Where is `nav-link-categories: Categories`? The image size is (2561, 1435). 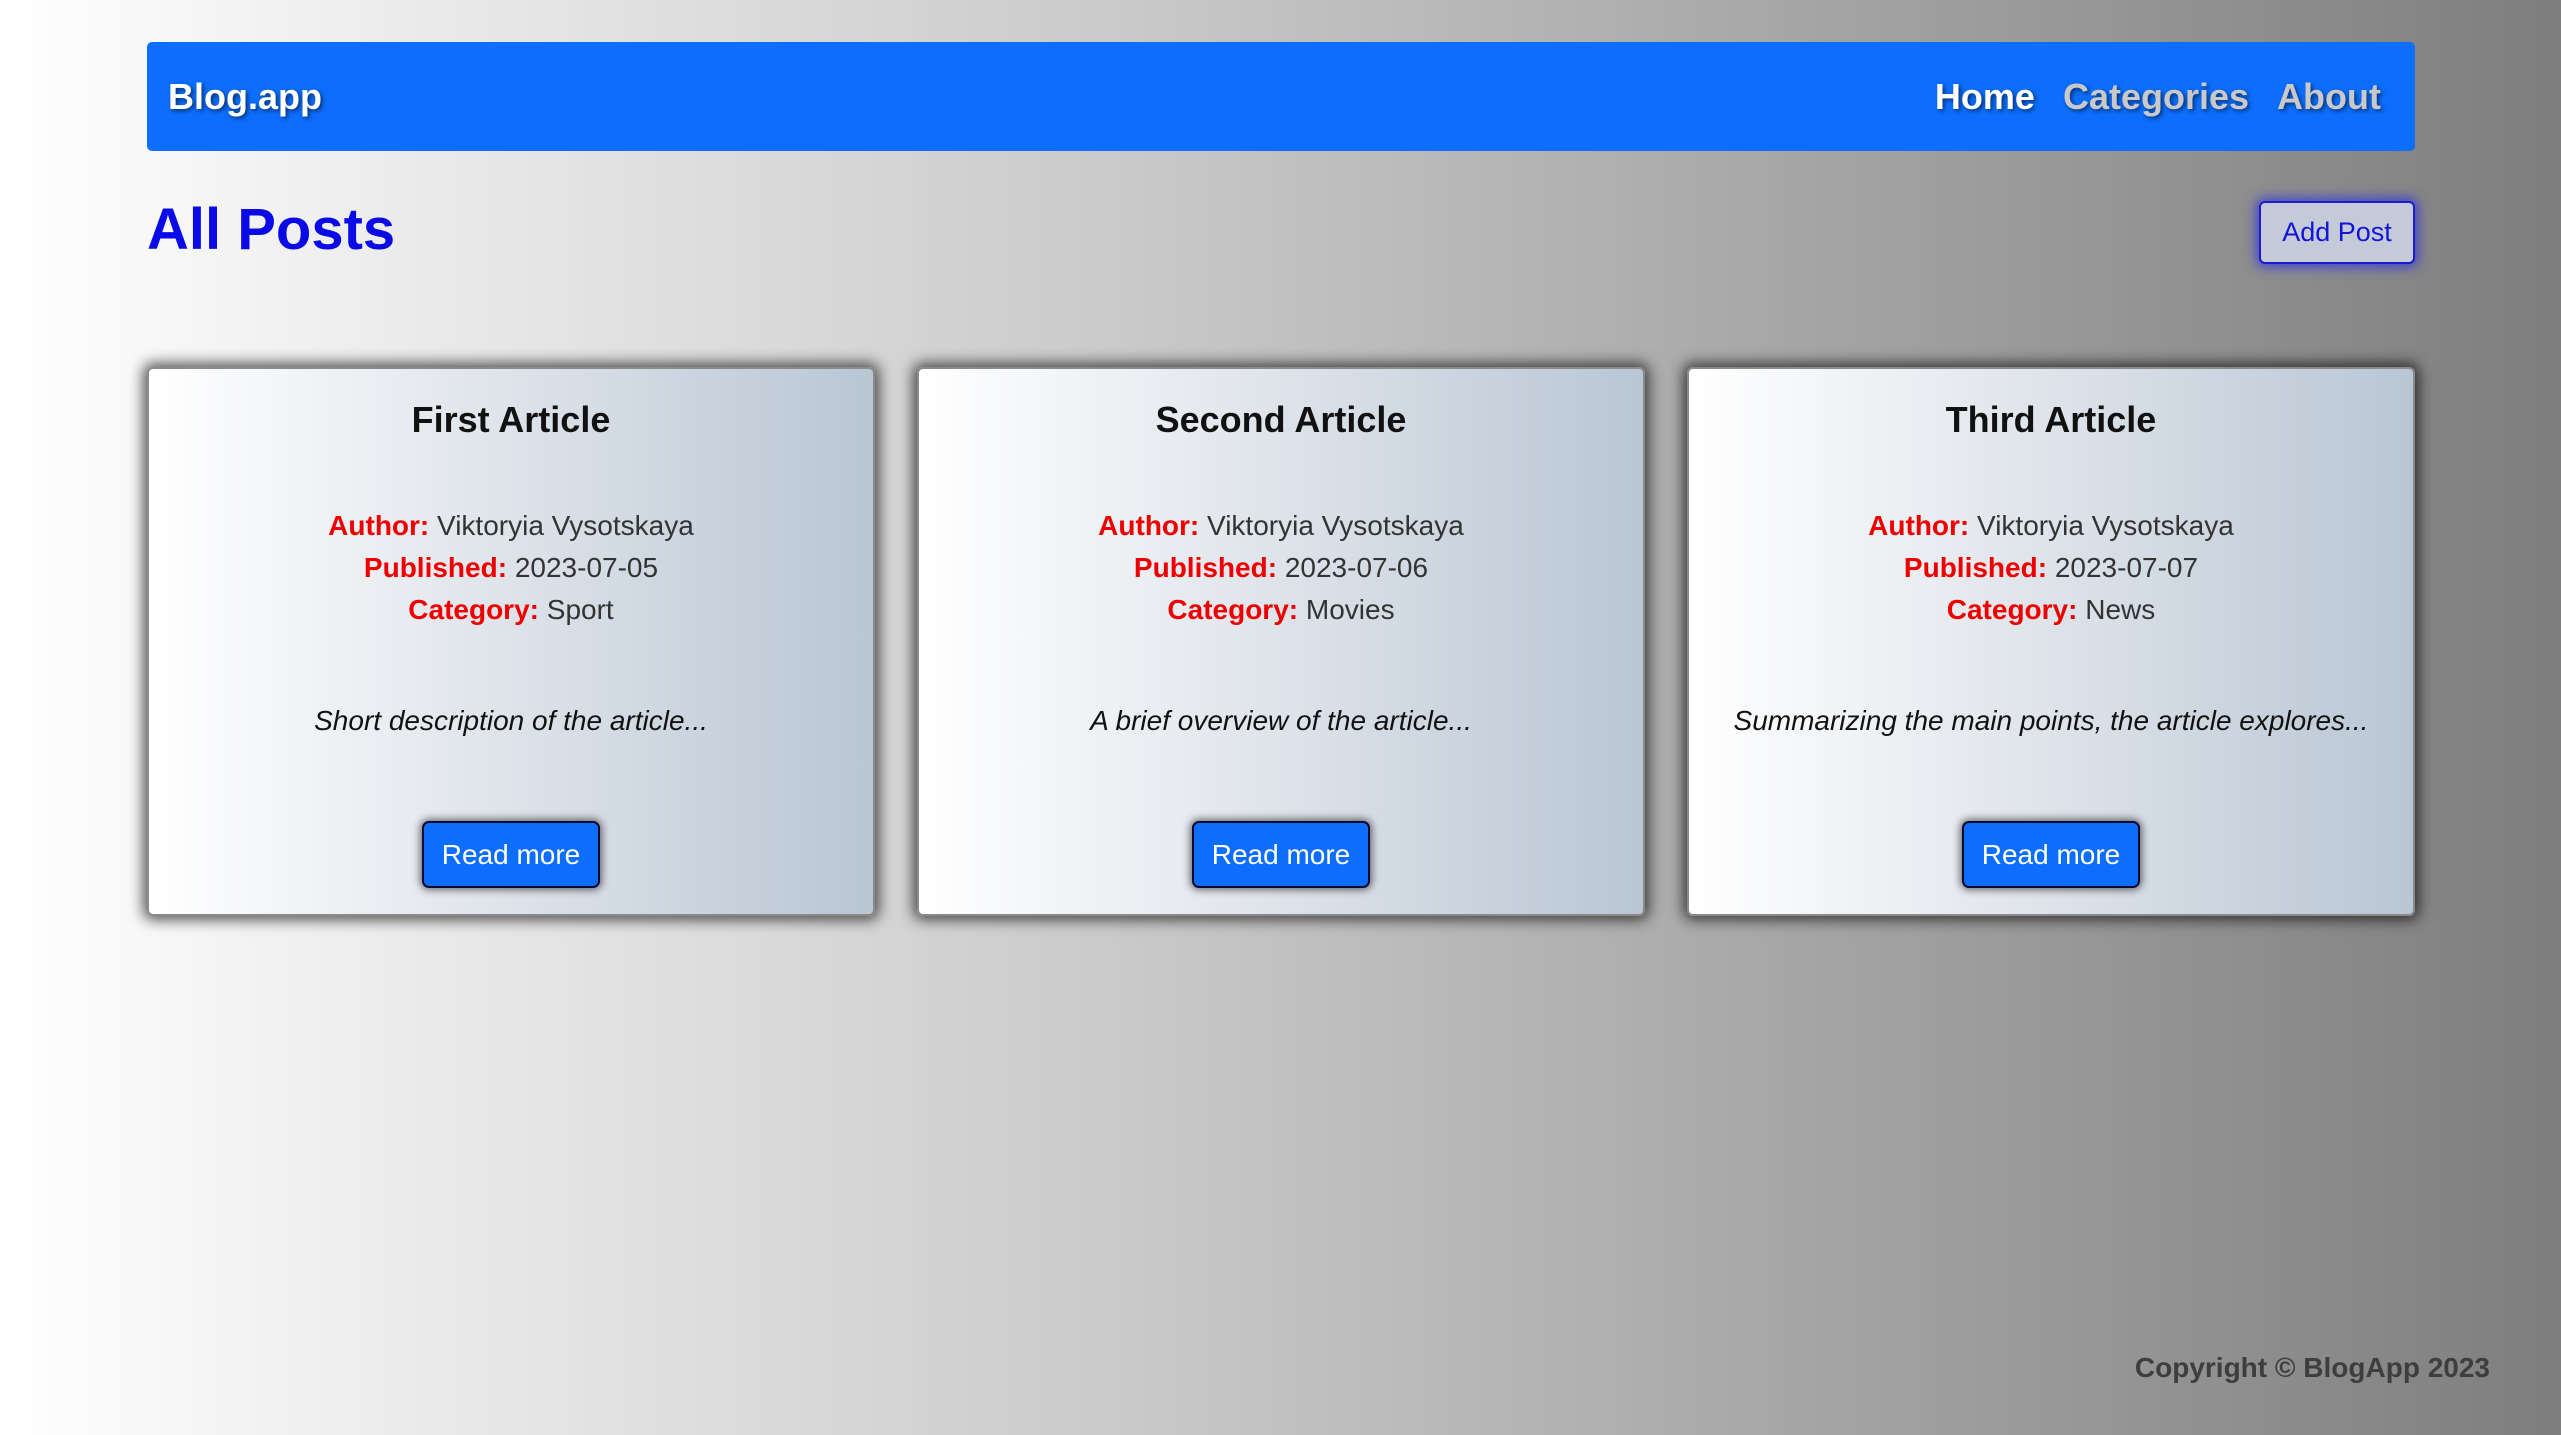 nav-link-categories: Categories is located at coordinates (2156, 97).